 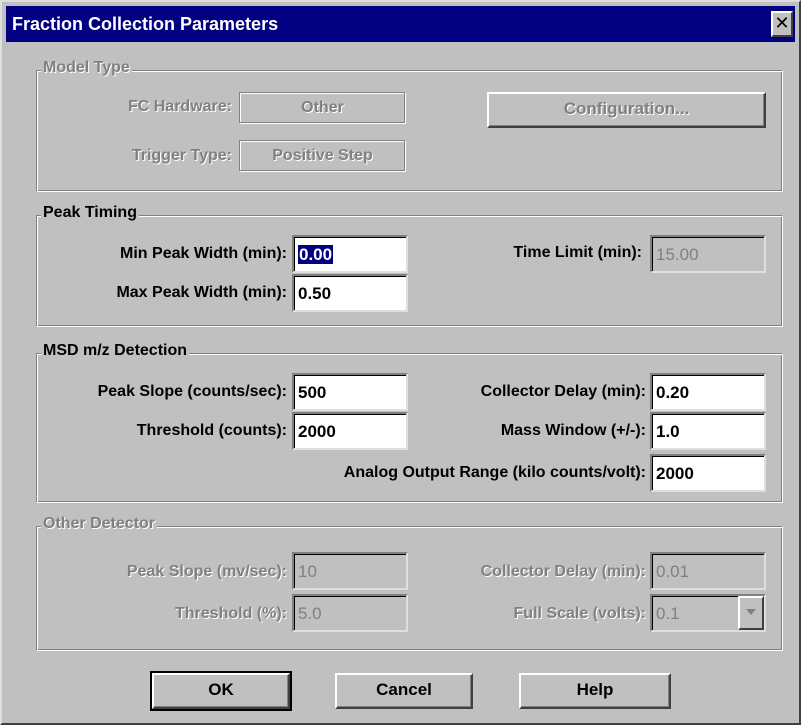 I want to click on group-title-model-type: Model Type, so click(x=86, y=68).